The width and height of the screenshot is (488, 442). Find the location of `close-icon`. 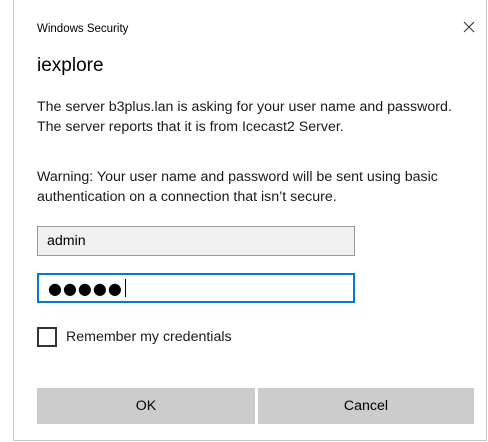

close-icon is located at coordinates (469, 27).